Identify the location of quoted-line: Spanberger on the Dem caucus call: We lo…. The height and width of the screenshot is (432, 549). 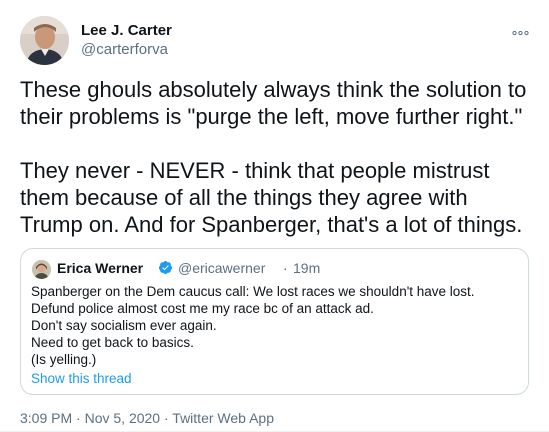
(253, 291).